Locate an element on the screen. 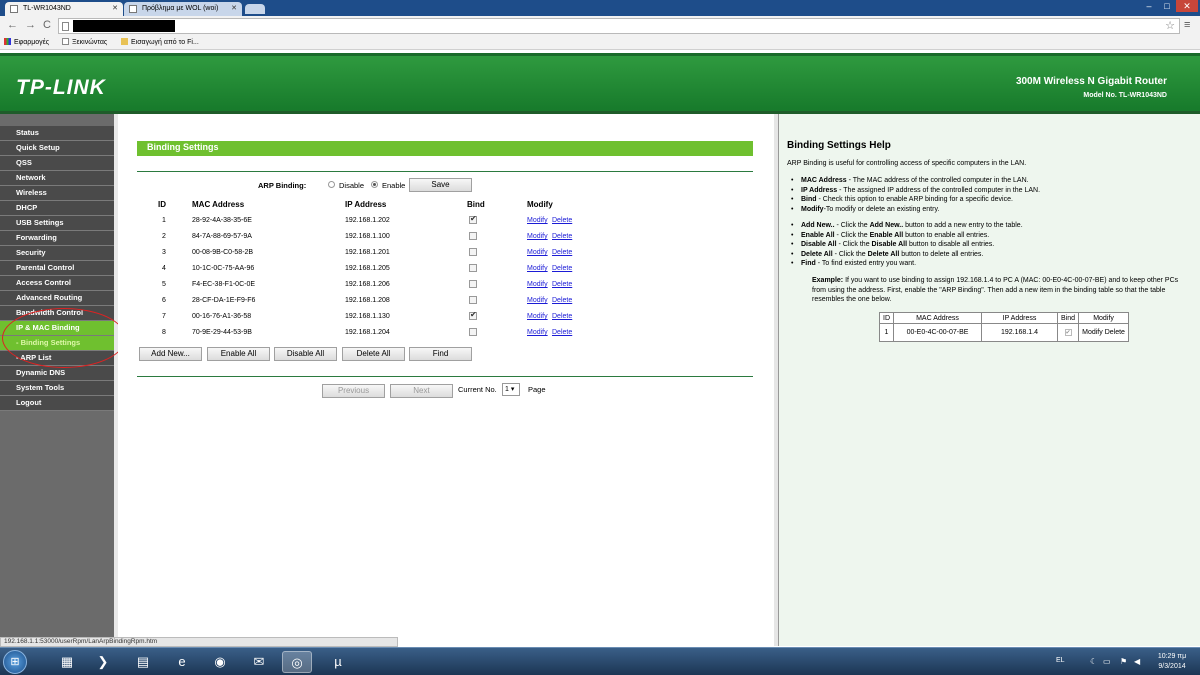  clock-time: 10:29 πμ is located at coordinates (1172, 656).